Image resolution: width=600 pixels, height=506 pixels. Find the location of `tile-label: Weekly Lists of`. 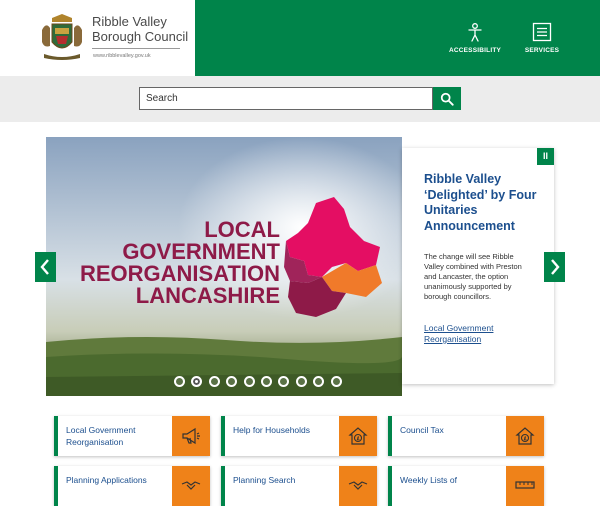

tile-label: Weekly Lists of is located at coordinates (429, 480).